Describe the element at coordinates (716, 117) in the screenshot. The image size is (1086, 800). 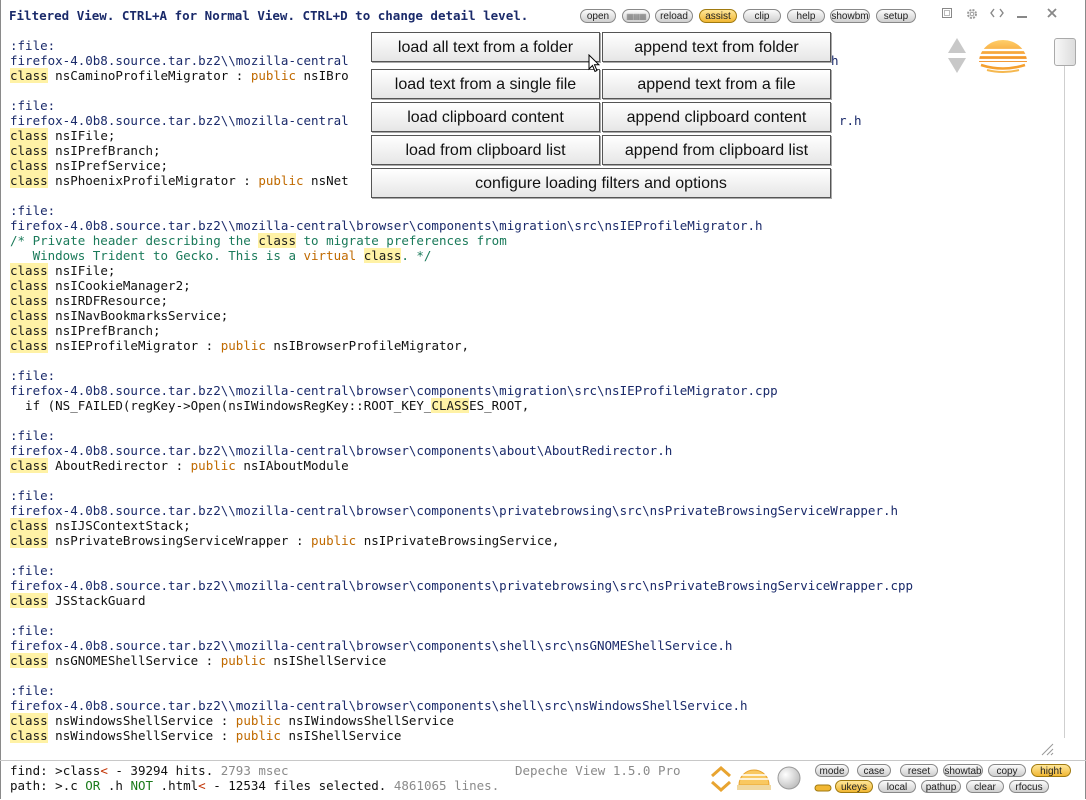
I see `append-clipboard-content-button: append clipboard content` at that location.